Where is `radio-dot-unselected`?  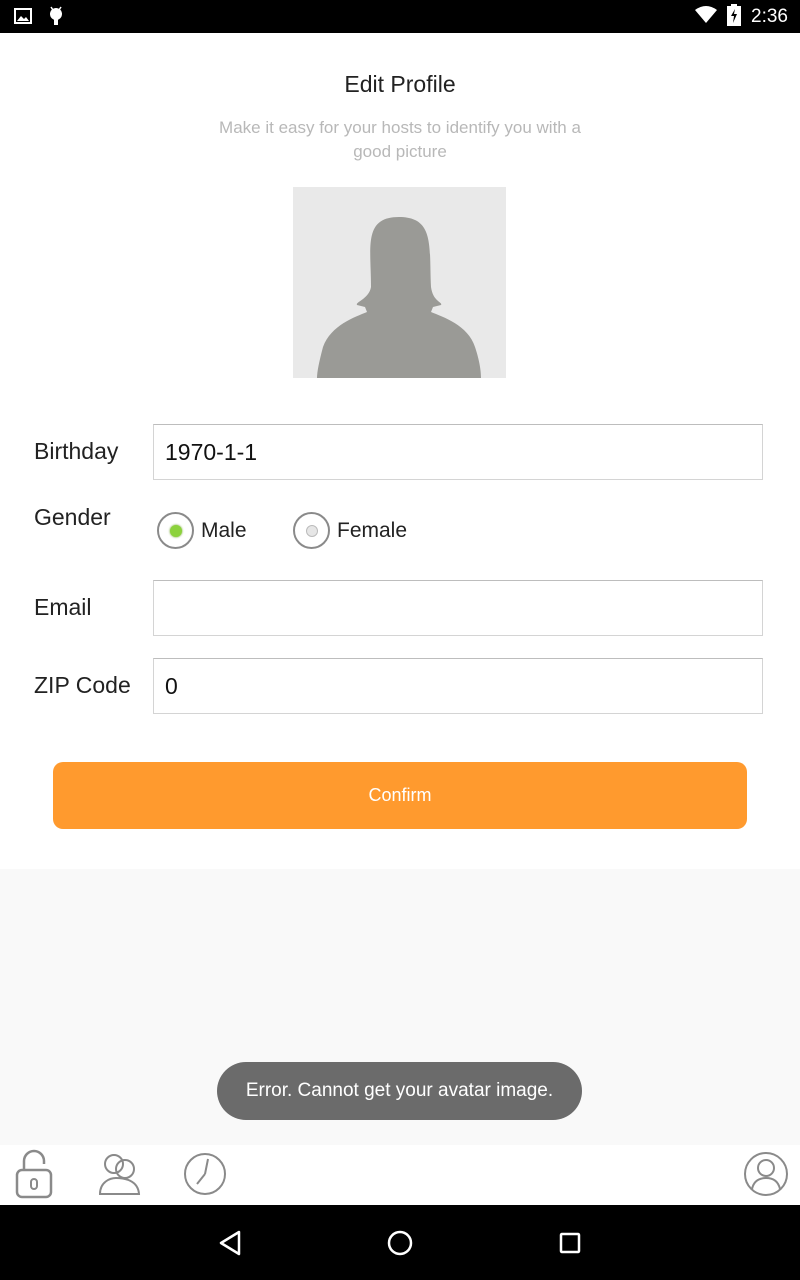
radio-dot-unselected is located at coordinates (312, 531).